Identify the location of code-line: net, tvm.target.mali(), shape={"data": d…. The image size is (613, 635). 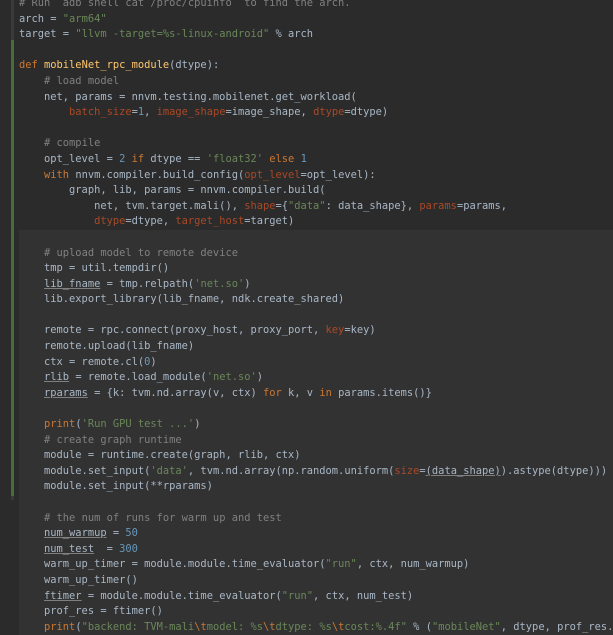
(316, 207).